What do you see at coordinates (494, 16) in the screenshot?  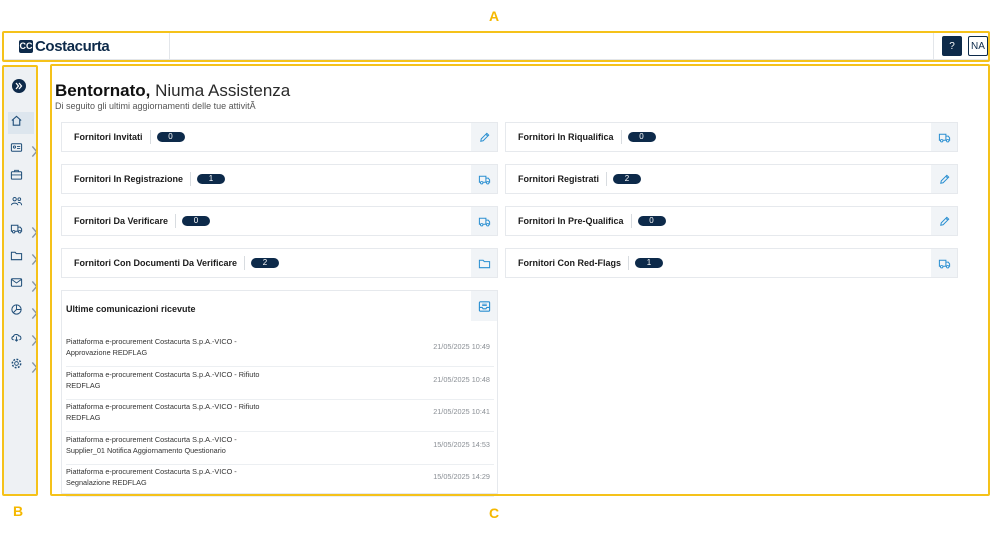 I see `callout-a: A` at bounding box center [494, 16].